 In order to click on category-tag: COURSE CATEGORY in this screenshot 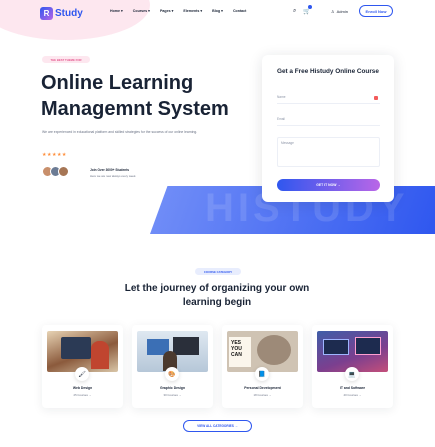, I will do `click(218, 271)`.